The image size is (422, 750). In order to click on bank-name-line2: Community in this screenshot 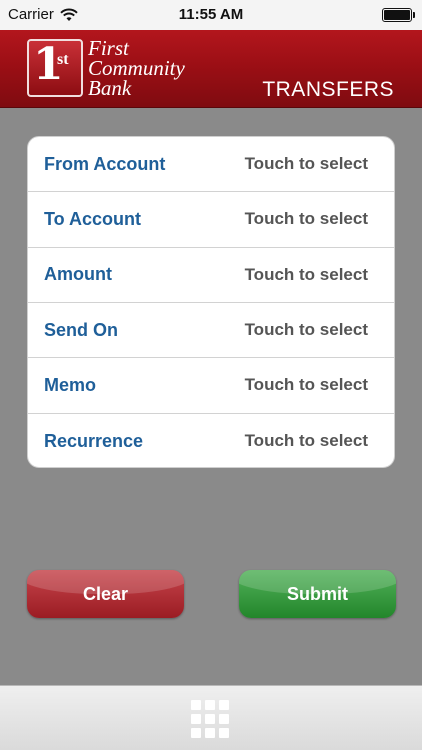, I will do `click(136, 68)`.